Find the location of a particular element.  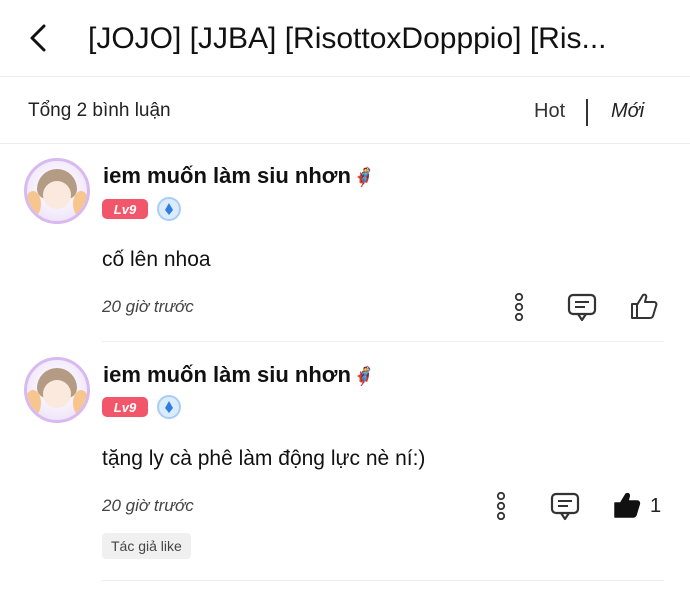

back-button is located at coordinates (38, 38).